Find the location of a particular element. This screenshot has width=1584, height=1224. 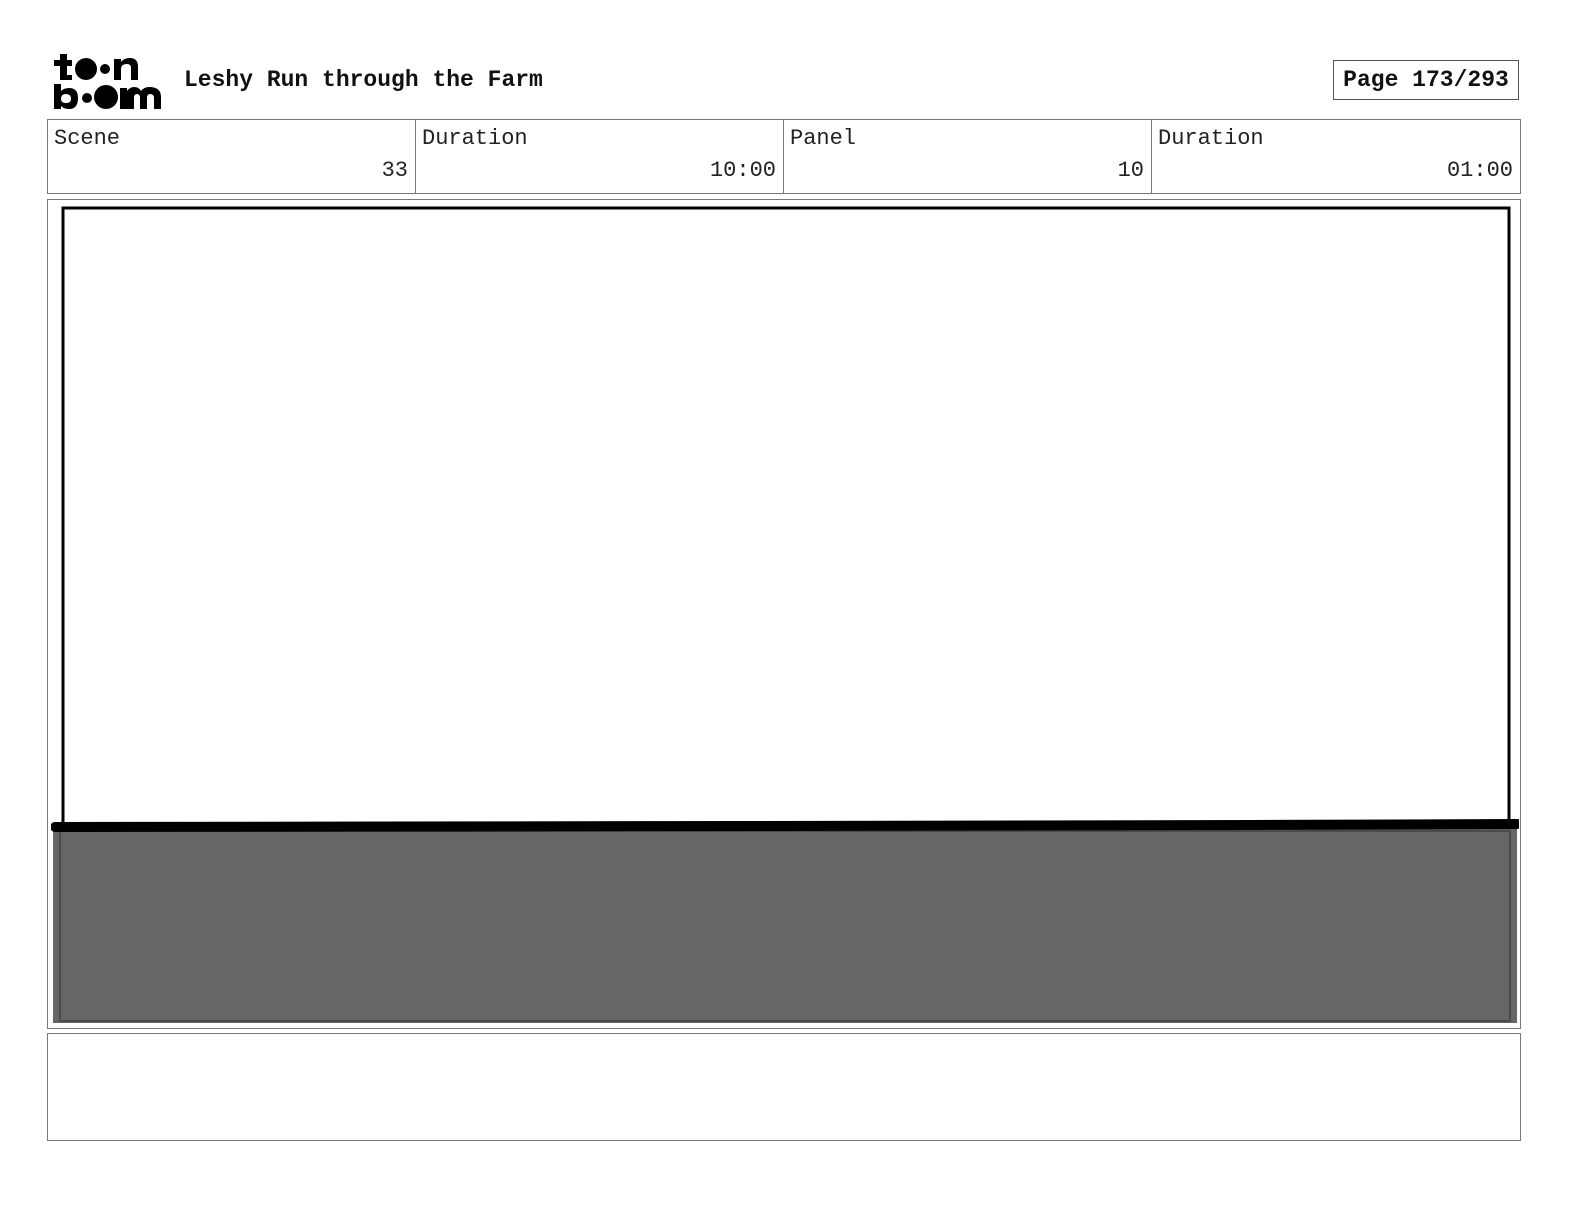

scene-duration-label: Duration is located at coordinates (475, 138).